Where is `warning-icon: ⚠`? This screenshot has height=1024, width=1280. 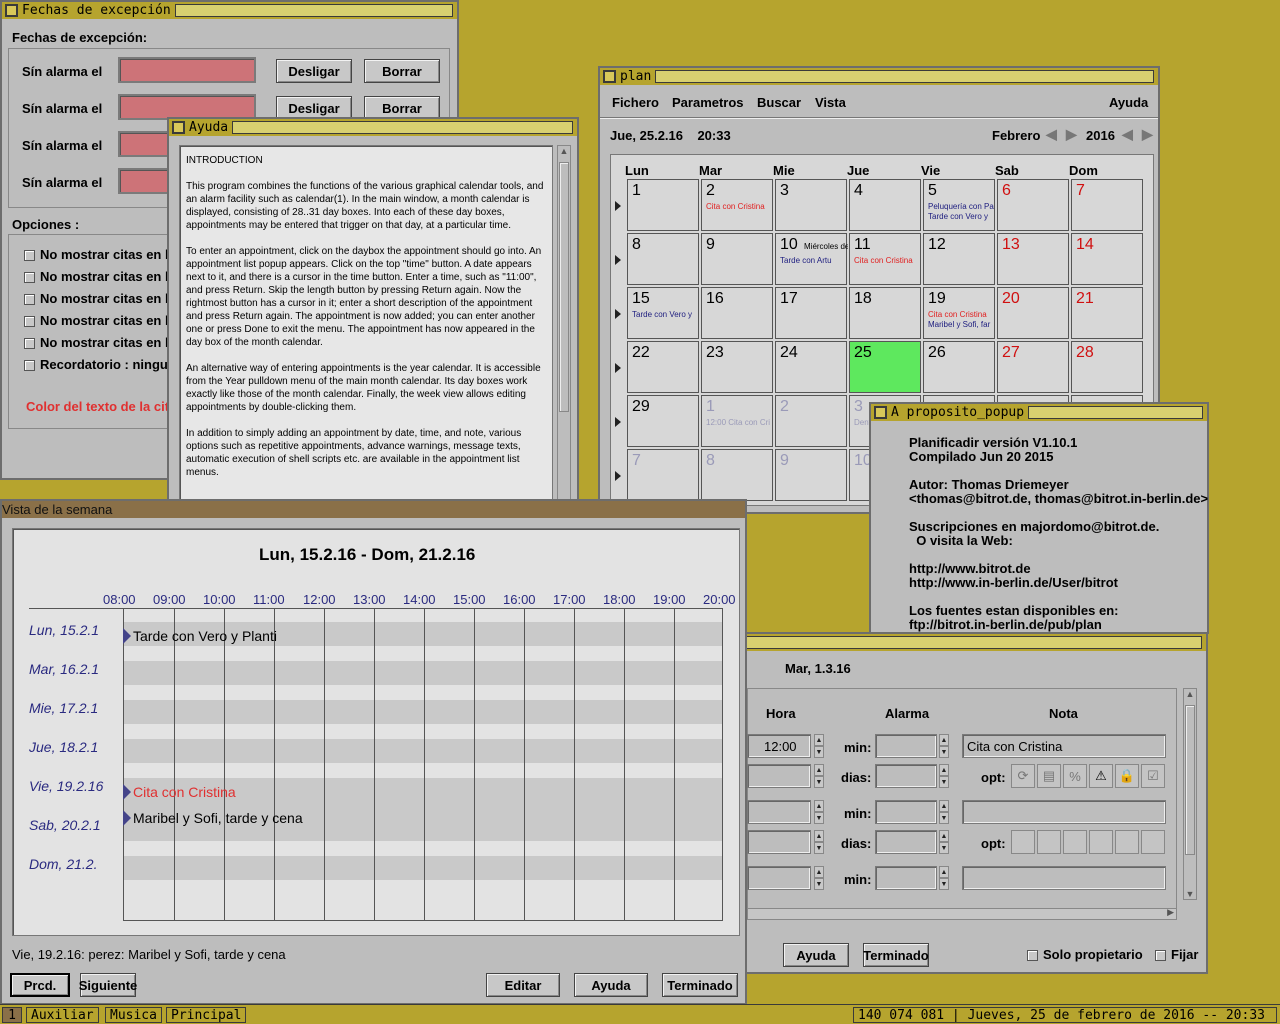 warning-icon: ⚠ is located at coordinates (1101, 776).